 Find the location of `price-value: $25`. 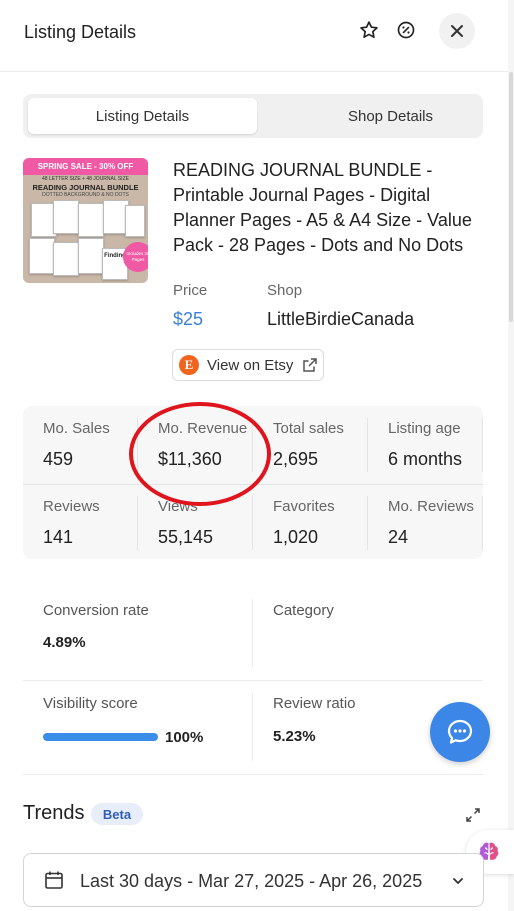

price-value: $25 is located at coordinates (188, 319).